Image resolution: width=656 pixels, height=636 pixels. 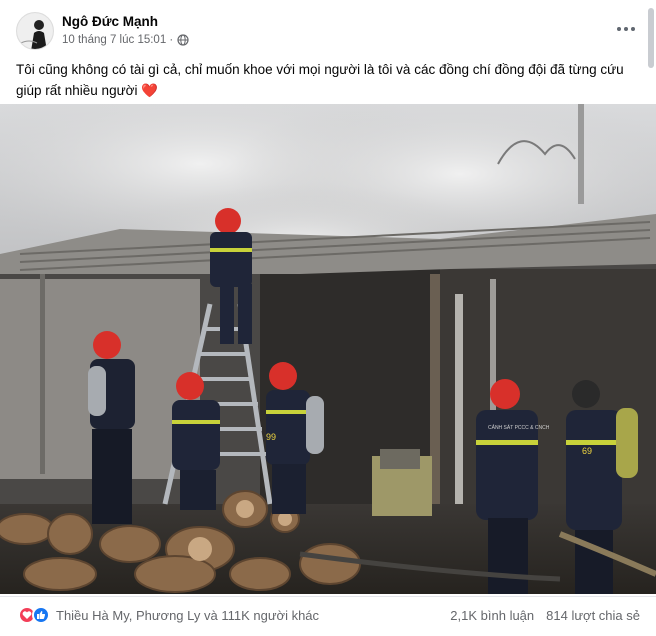 What do you see at coordinates (110, 21) in the screenshot?
I see `author-name: Ngô Đức Mạnh` at bounding box center [110, 21].